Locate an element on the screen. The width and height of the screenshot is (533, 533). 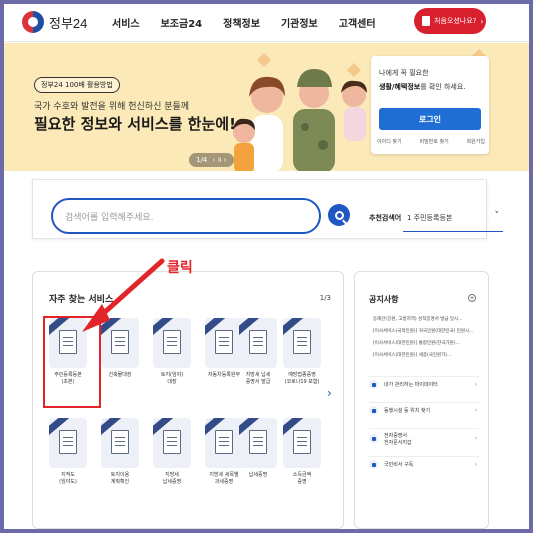
service-label: 납세증명 is located at coordinates (258, 475).